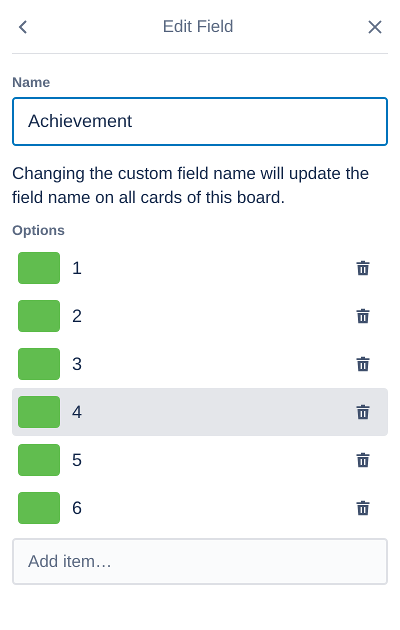  Describe the element at coordinates (78, 508) in the screenshot. I see `option-text: 6` at that location.